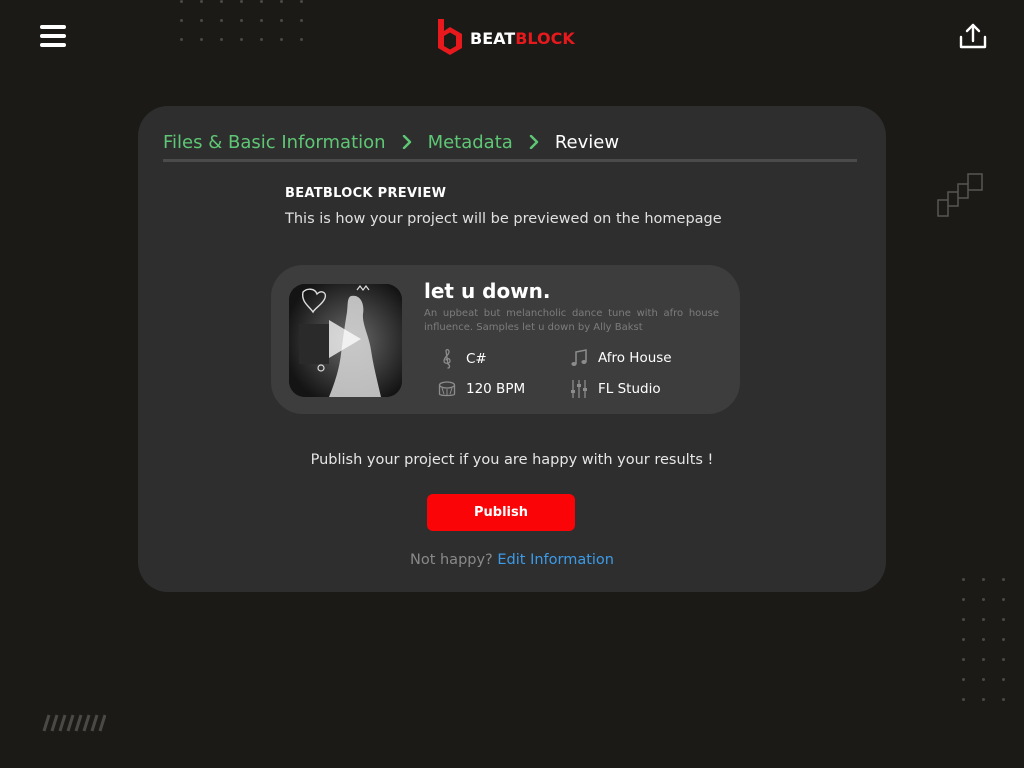 This screenshot has height=768, width=1024. I want to click on track-daw: FL Studio, so click(615, 389).